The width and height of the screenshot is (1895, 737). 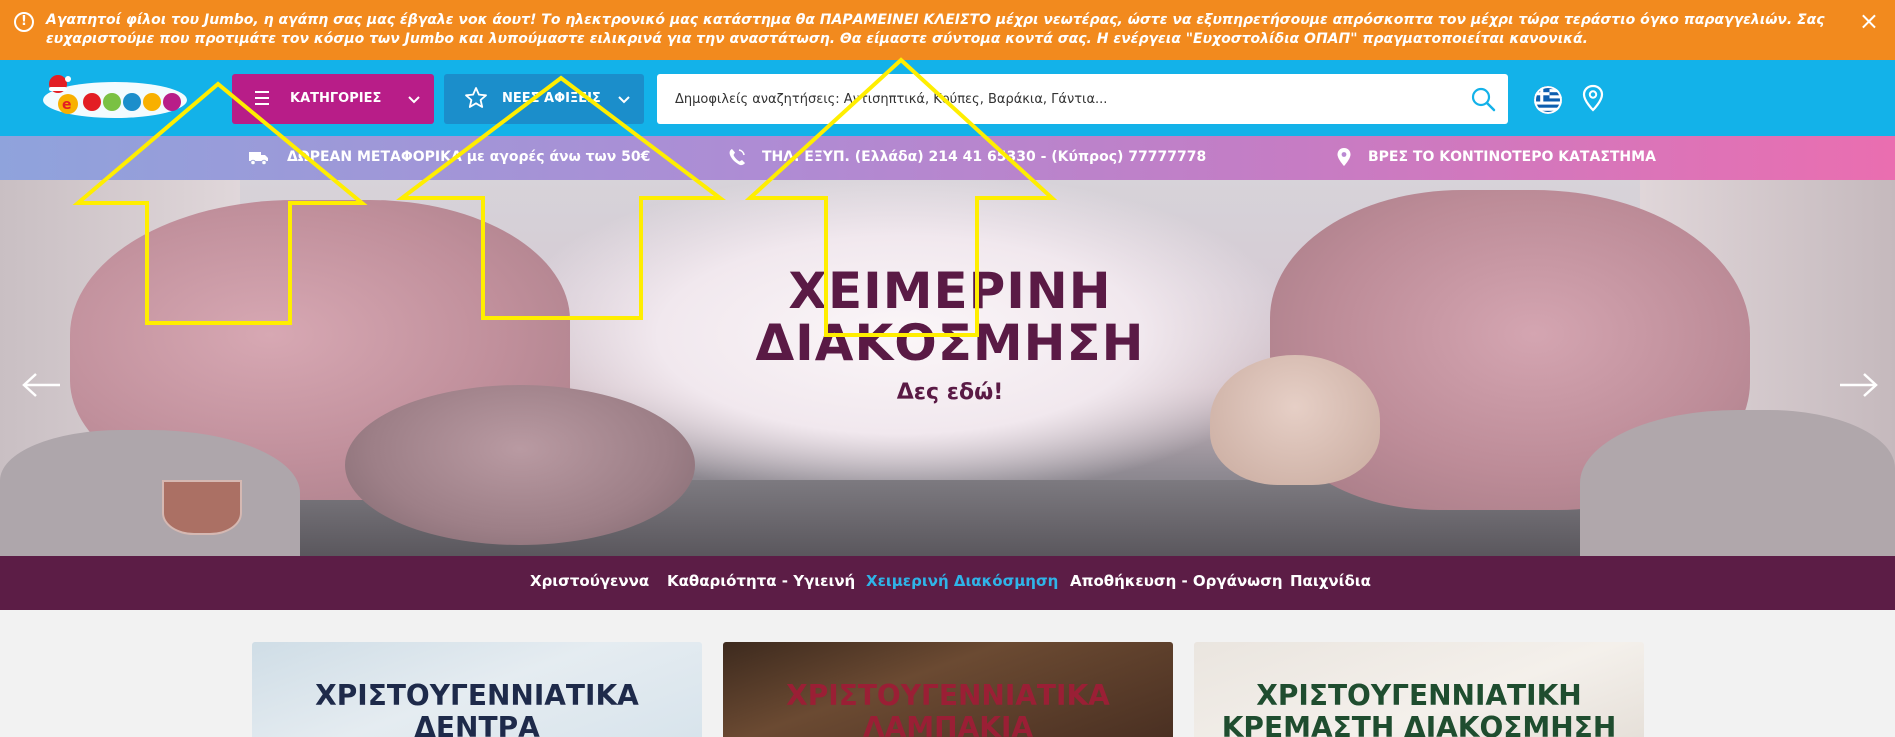 What do you see at coordinates (1869, 21) in the screenshot?
I see `close-icon: ×` at bounding box center [1869, 21].